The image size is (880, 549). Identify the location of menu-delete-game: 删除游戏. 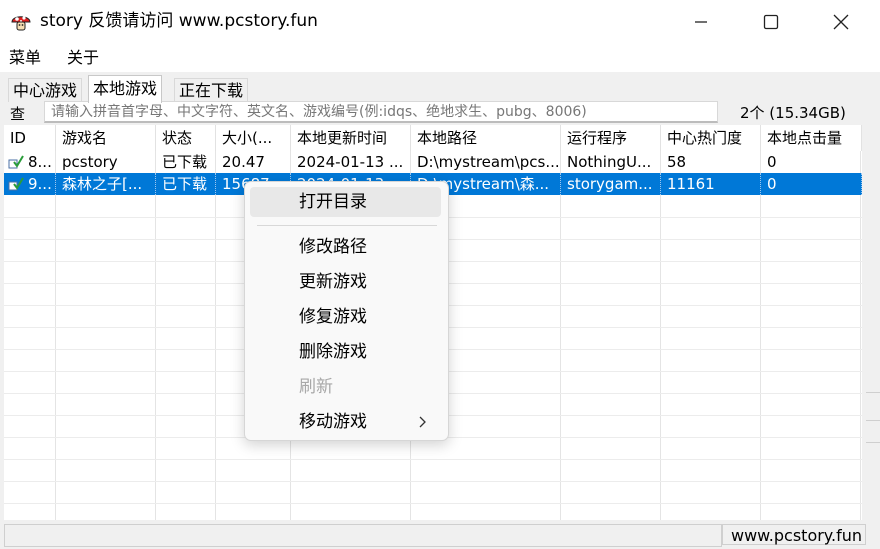
(345, 352).